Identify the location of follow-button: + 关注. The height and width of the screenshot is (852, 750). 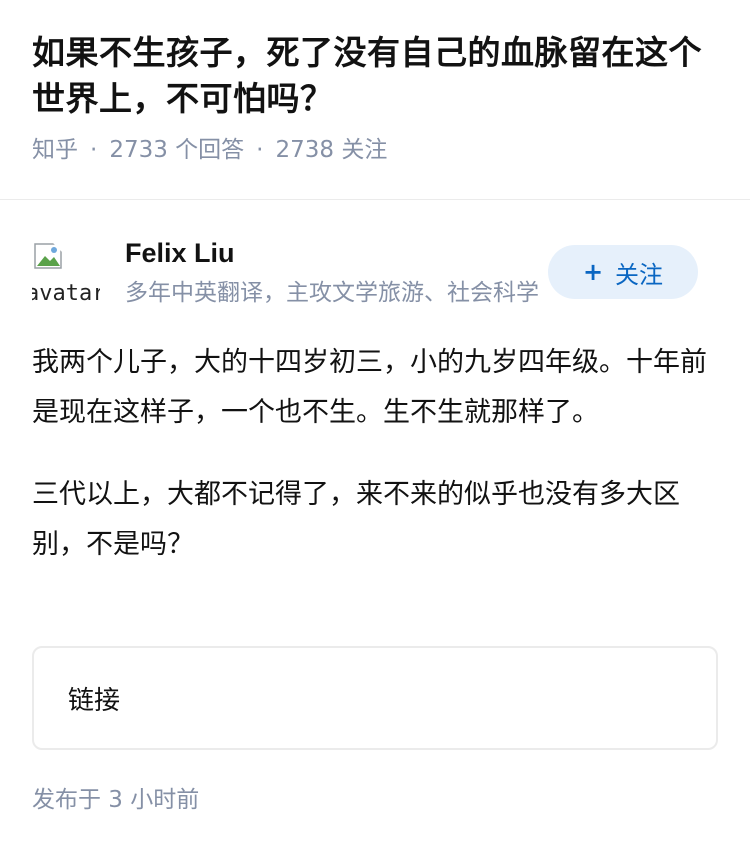
(623, 272).